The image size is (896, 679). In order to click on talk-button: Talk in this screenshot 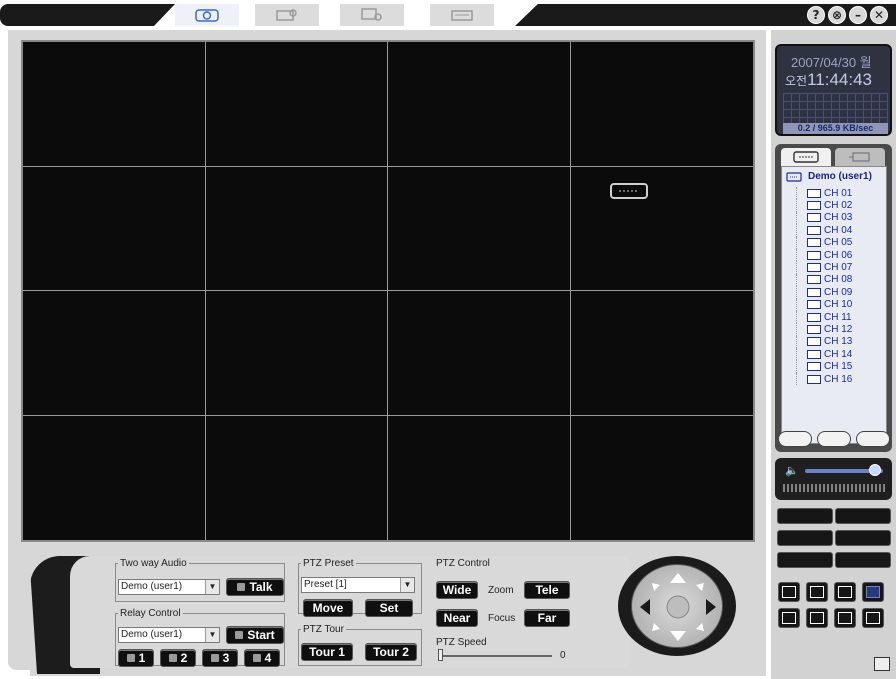, I will do `click(255, 587)`.